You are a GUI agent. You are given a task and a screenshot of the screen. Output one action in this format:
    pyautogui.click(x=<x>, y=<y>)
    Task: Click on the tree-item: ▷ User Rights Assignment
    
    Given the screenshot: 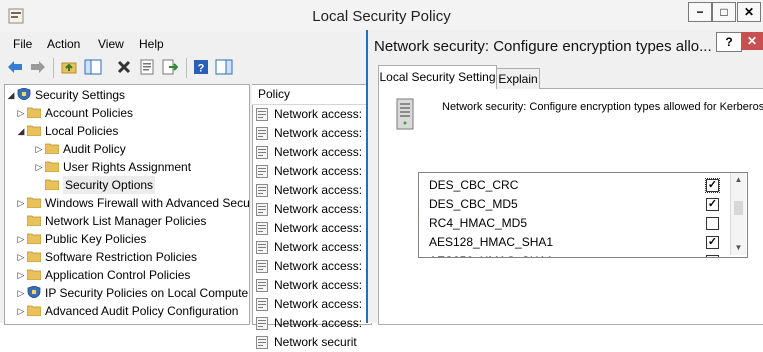 What is the action you would take?
    pyautogui.click(x=141, y=167)
    